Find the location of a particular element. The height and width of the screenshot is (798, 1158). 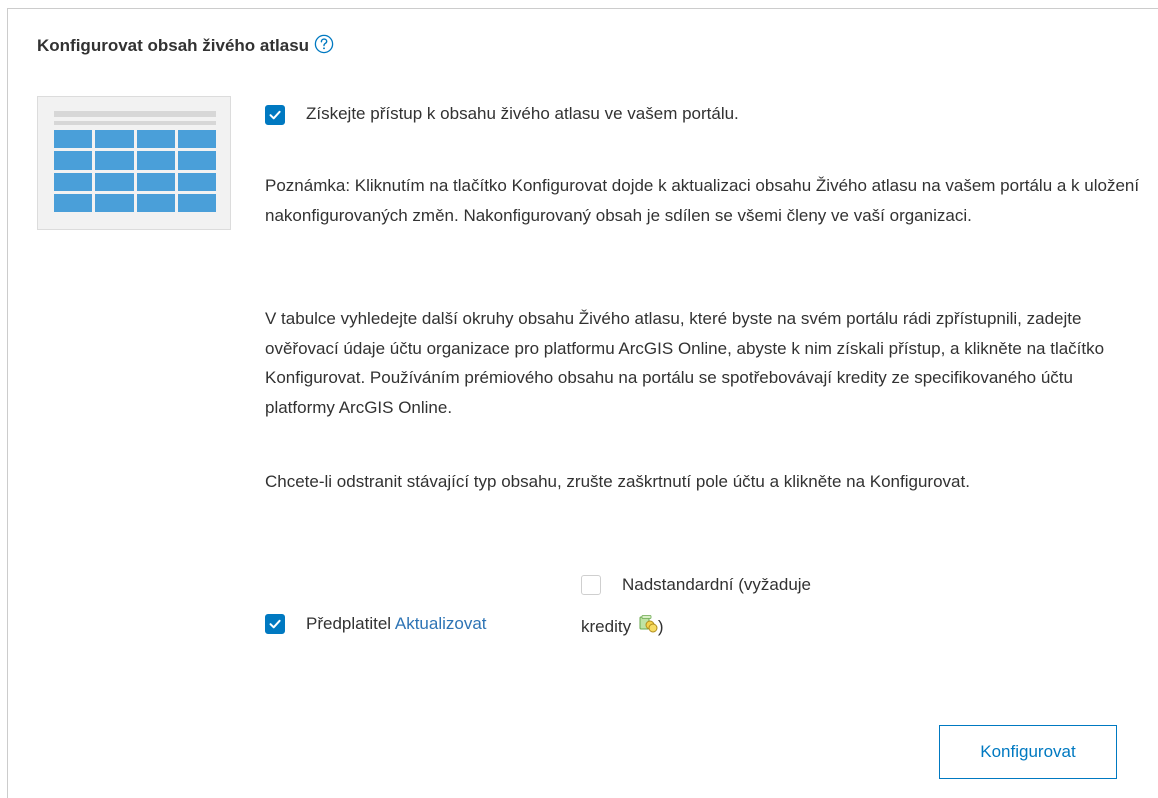

page-title-text: Konfigurovat obsah živého atlasu is located at coordinates (173, 45).